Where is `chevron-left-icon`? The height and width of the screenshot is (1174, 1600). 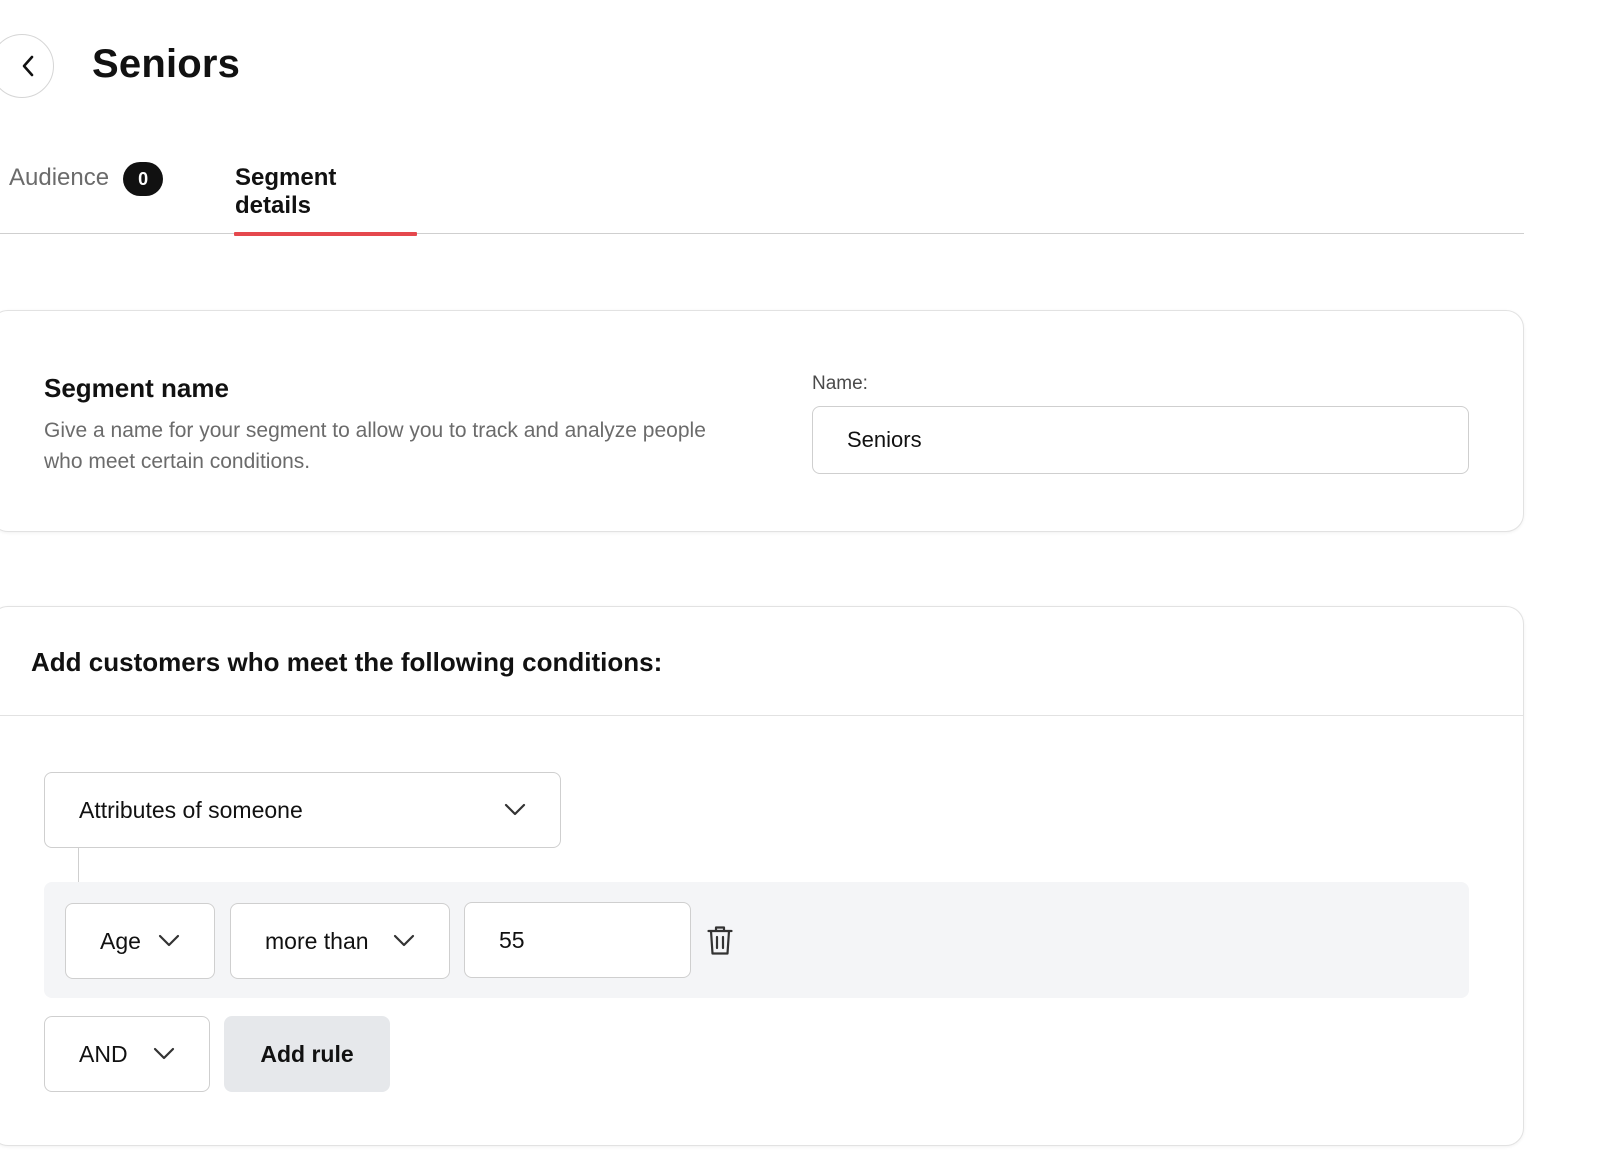 chevron-left-icon is located at coordinates (28, 66).